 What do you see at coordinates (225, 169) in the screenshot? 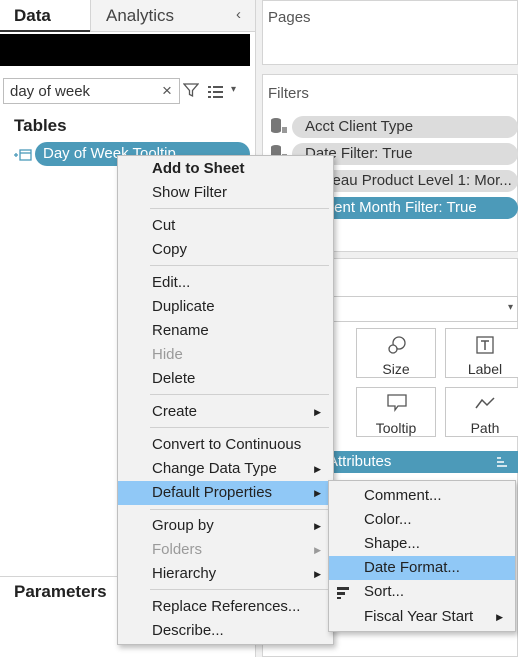
I see `menu-item-add-to-sheet: Add to Sheet` at bounding box center [225, 169].